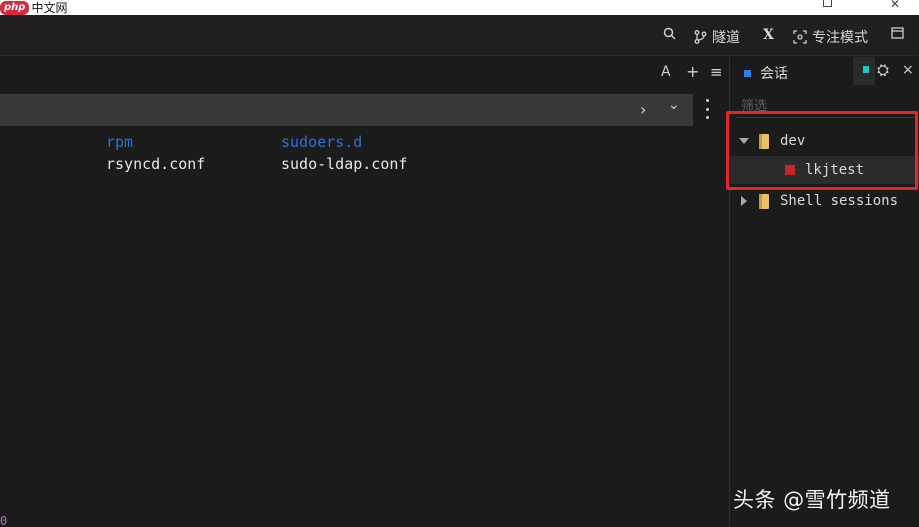 This screenshot has height=527, width=919. Describe the element at coordinates (322, 142) in the screenshot. I see `terminal-entry: sudoers.d` at that location.